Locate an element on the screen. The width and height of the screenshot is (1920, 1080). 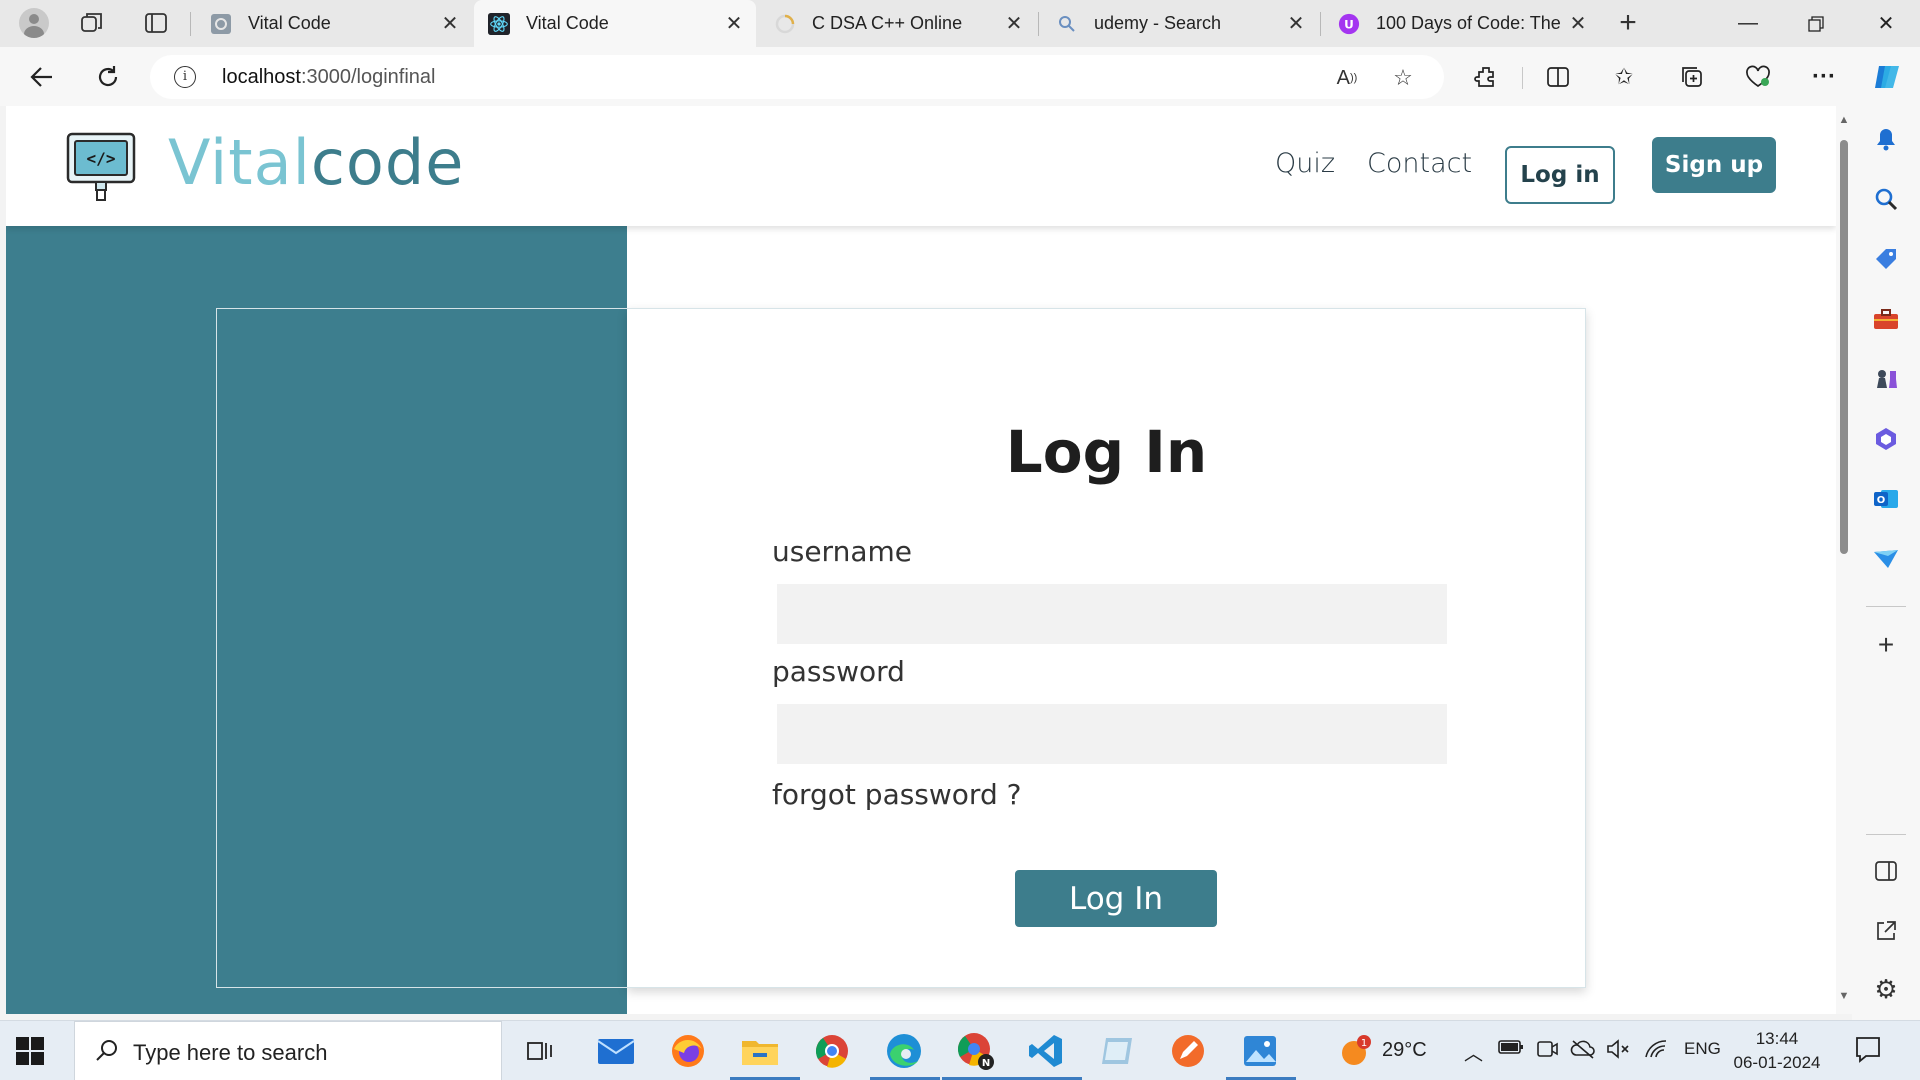
file-explorer-icon is located at coordinates (760, 1051).